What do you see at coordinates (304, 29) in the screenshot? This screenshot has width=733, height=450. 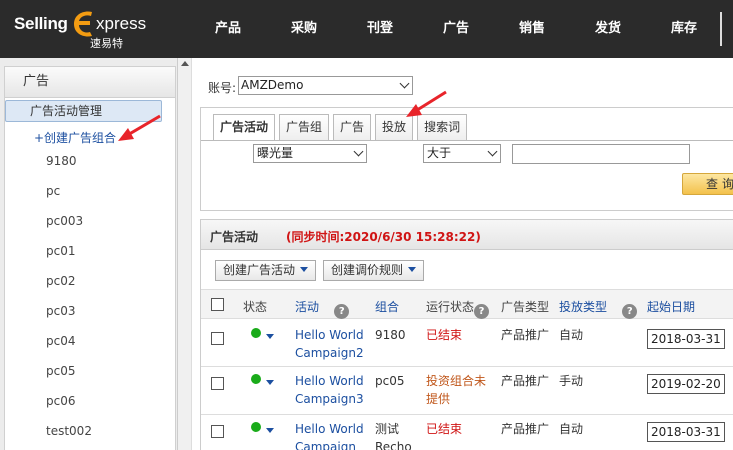 I see `nav-item-purchase: 采购` at bounding box center [304, 29].